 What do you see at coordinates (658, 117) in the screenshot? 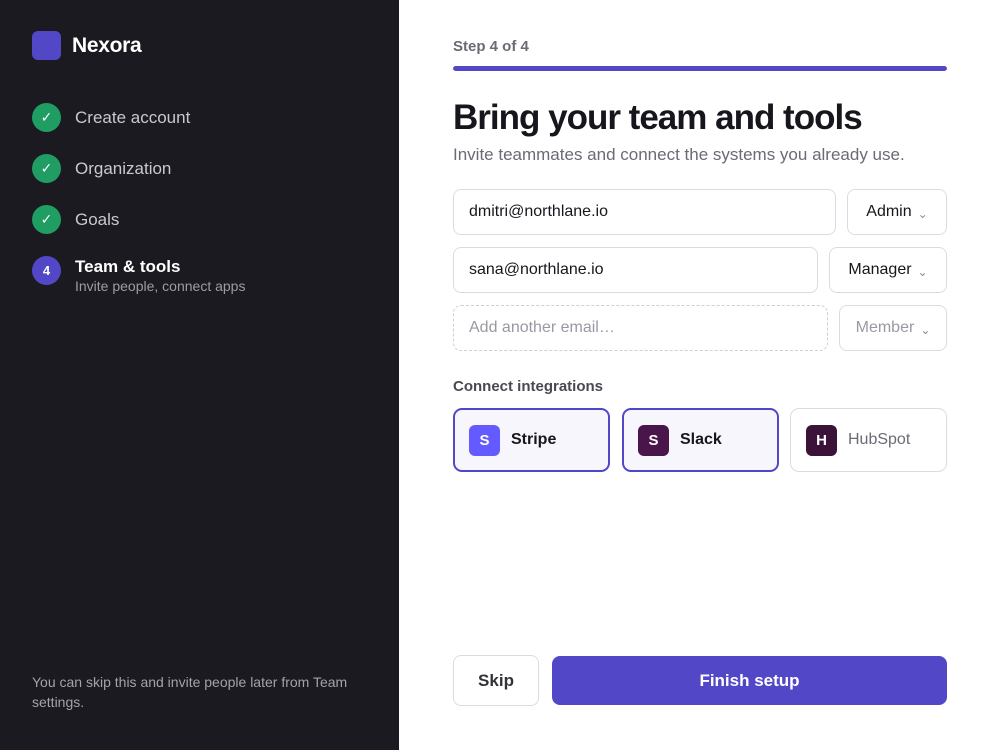
I see `page-title: Bring your team and tools` at bounding box center [658, 117].